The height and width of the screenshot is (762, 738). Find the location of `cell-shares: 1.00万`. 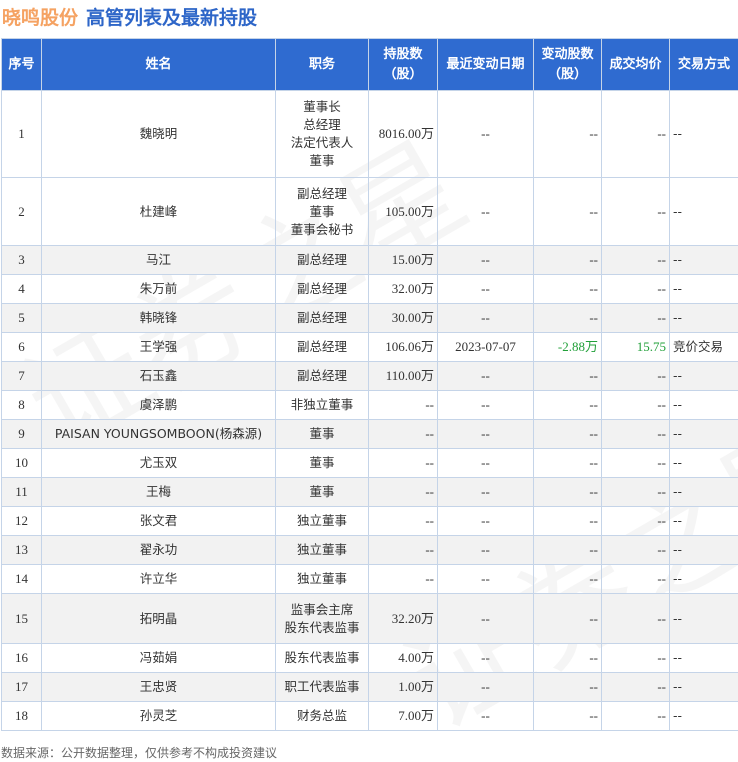

cell-shares: 1.00万 is located at coordinates (403, 687).